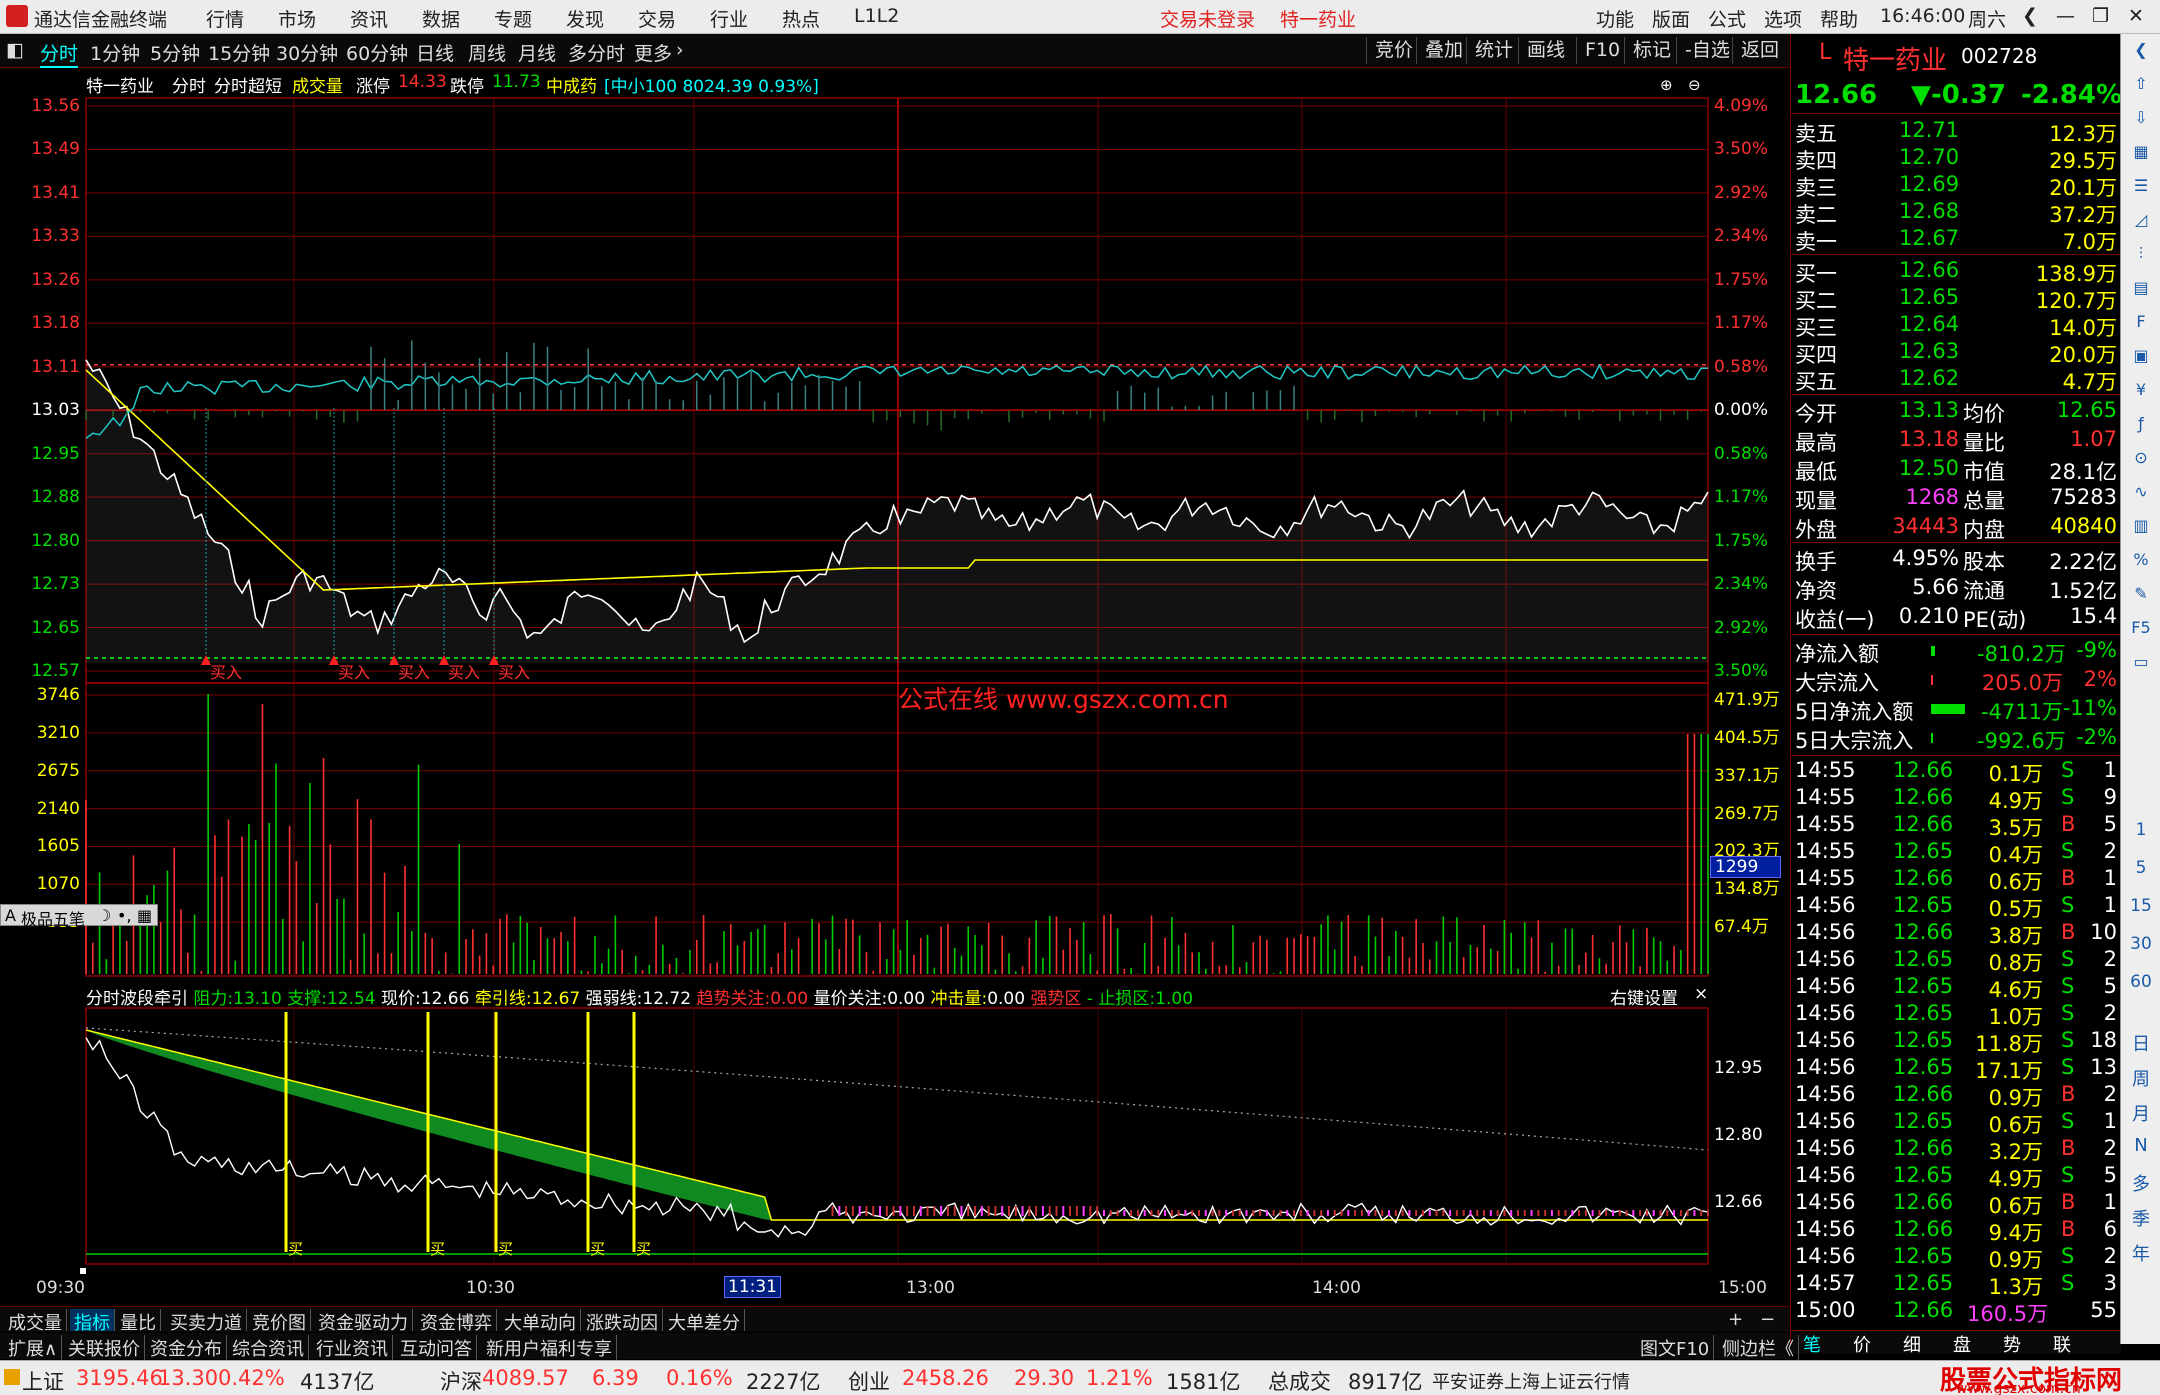 This screenshot has width=2160, height=1395. Describe the element at coordinates (2140, 1183) in the screenshot. I see `side-period-button: 多` at that location.